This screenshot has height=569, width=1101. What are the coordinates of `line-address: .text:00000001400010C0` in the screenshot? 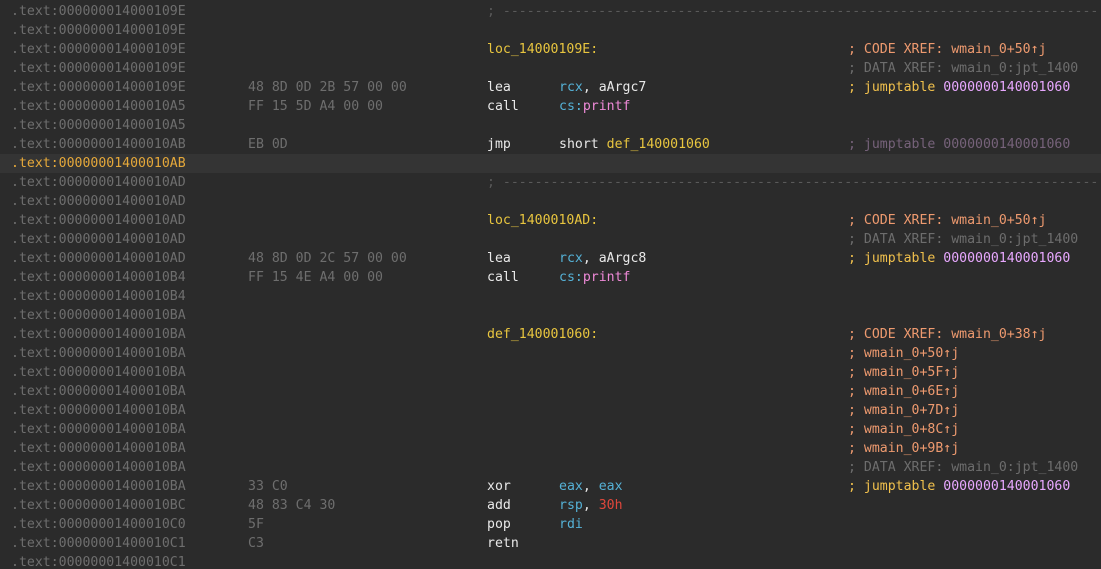 It's located at (98, 524).